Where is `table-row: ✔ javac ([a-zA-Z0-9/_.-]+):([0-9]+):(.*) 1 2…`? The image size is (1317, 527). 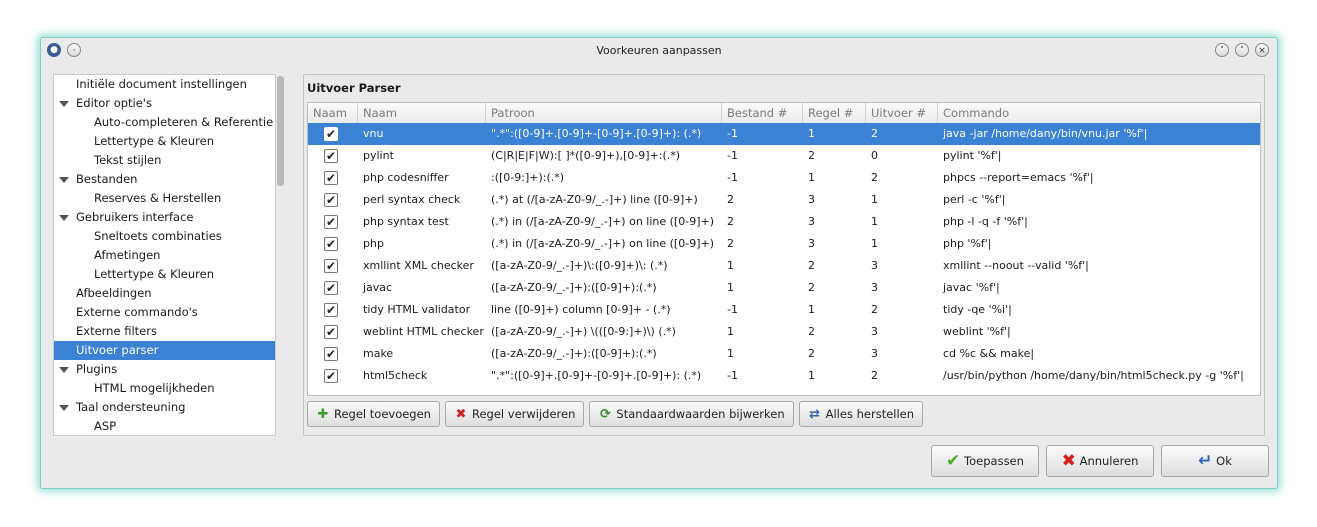
table-row: ✔ javac ([a-zA-Z0-9/_.-]+):([0-9]+):(.*) 1 2… is located at coordinates (784, 288).